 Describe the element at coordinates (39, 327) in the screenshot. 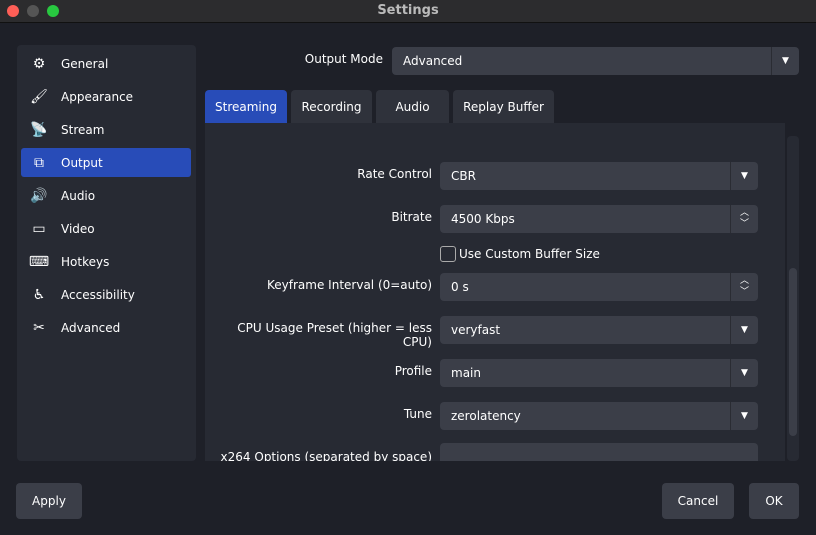

I see `tools-icon: ✂` at that location.